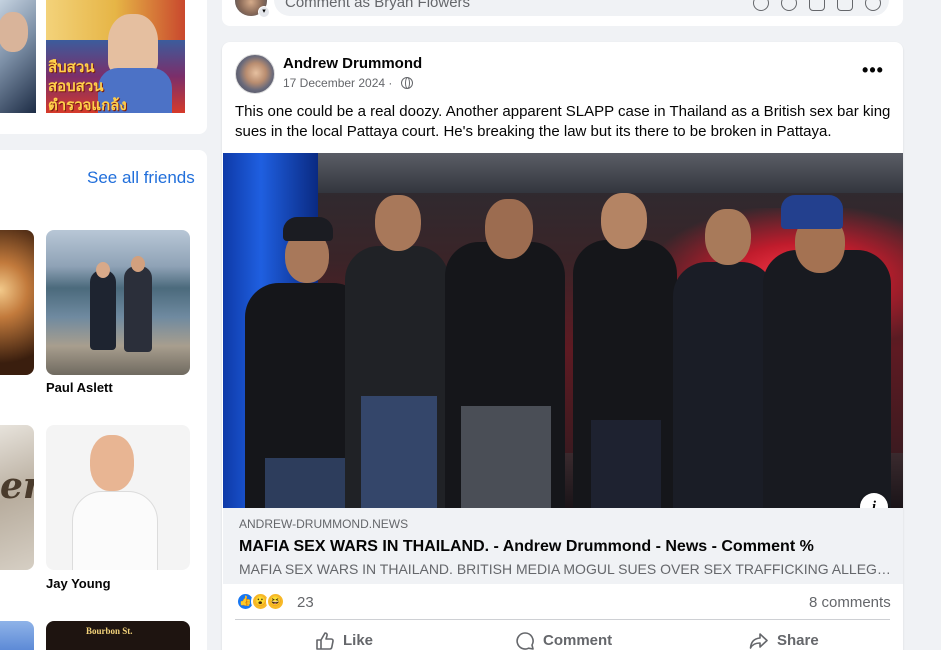 This screenshot has height=650, width=941. What do you see at coordinates (562, 619) in the screenshot?
I see `divider` at bounding box center [562, 619].